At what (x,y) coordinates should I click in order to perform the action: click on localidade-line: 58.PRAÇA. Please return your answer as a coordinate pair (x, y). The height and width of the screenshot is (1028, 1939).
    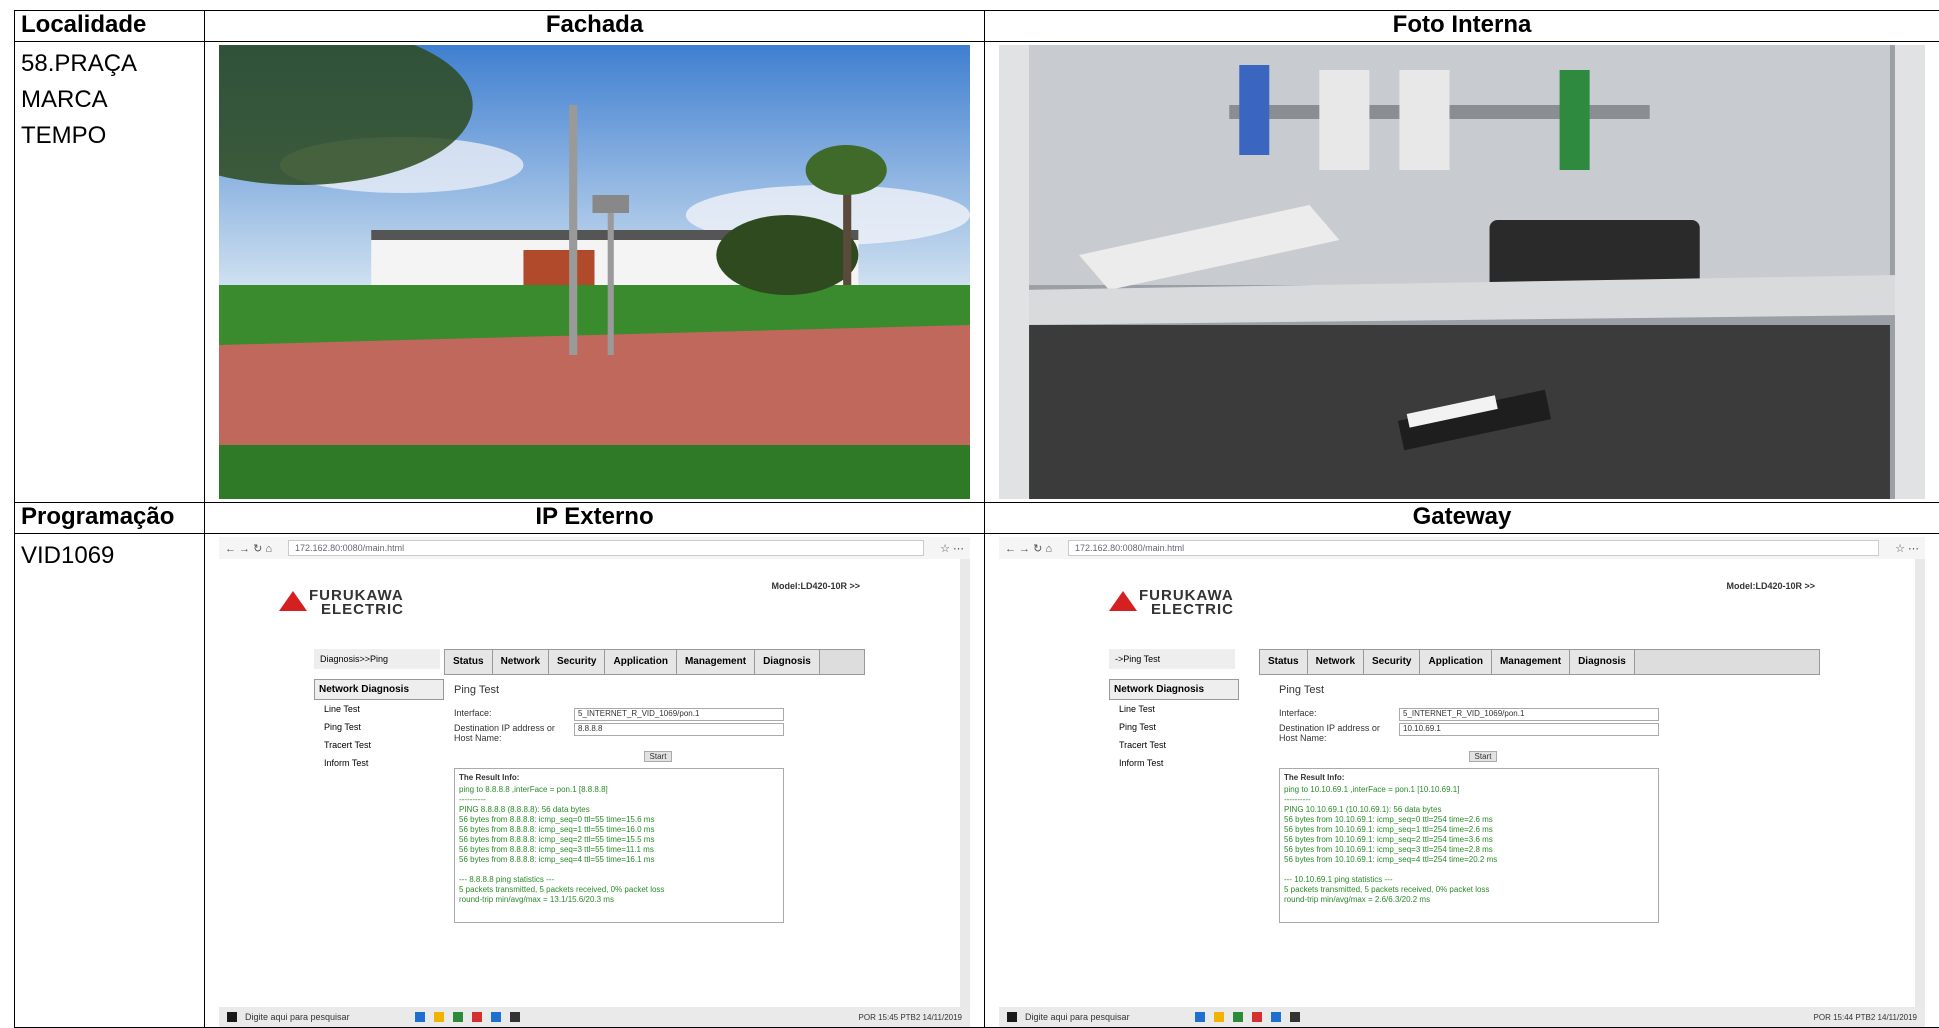
    Looking at the image, I should click on (109, 64).